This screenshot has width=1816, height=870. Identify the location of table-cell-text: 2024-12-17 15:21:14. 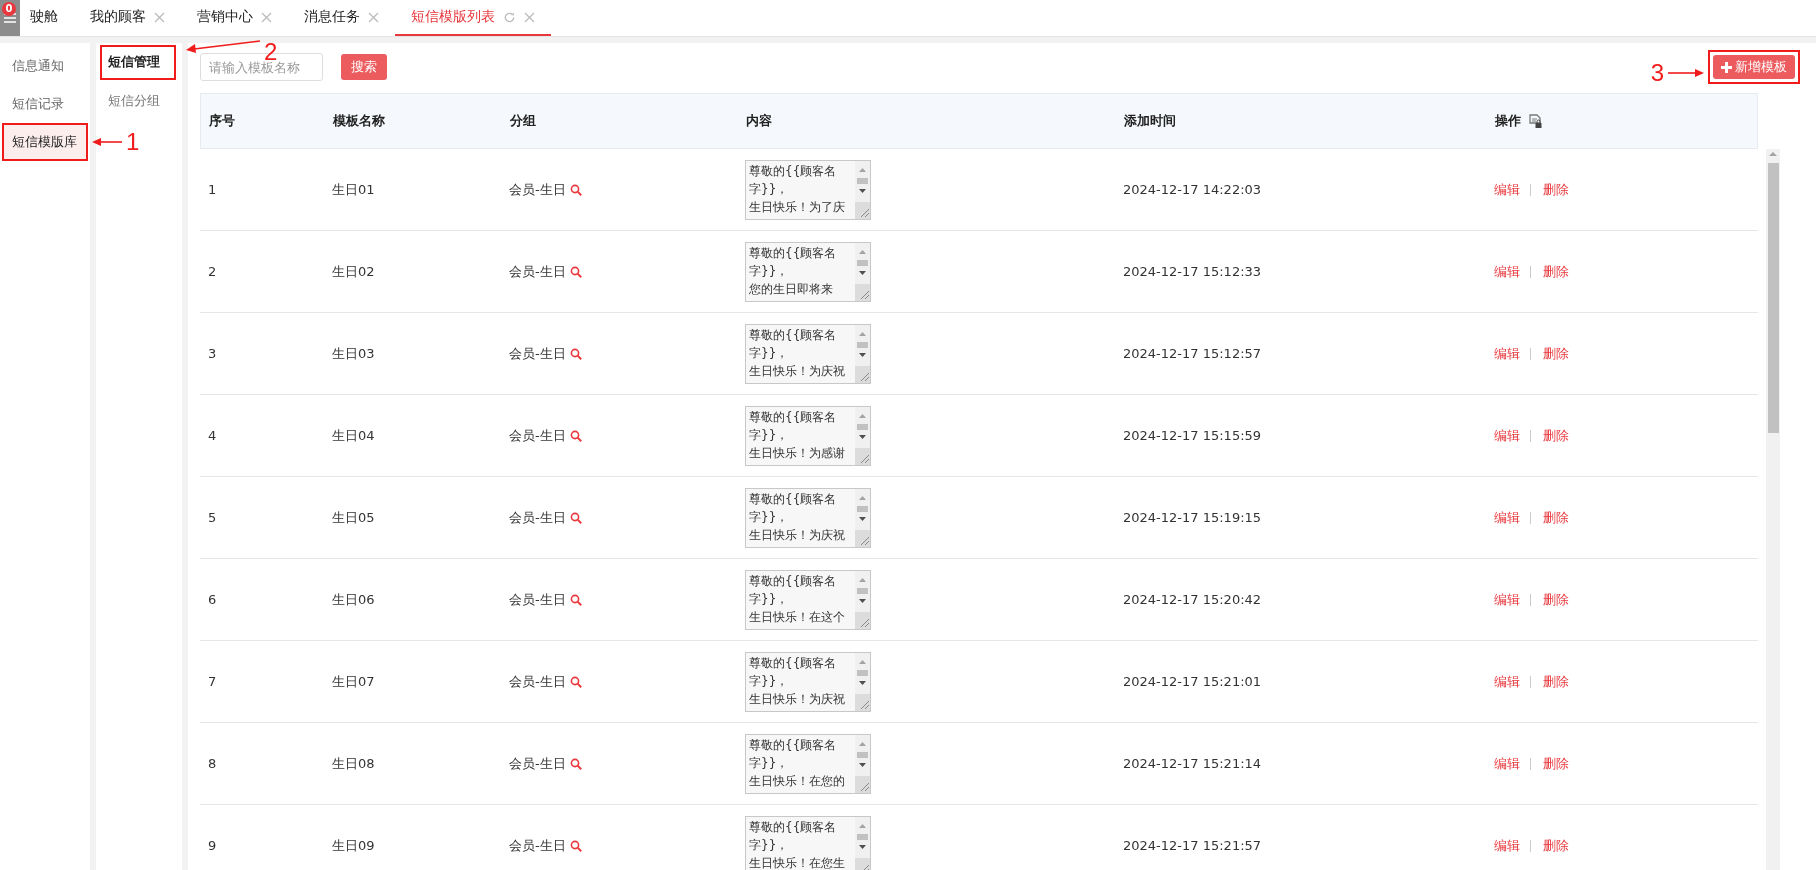
(1192, 763).